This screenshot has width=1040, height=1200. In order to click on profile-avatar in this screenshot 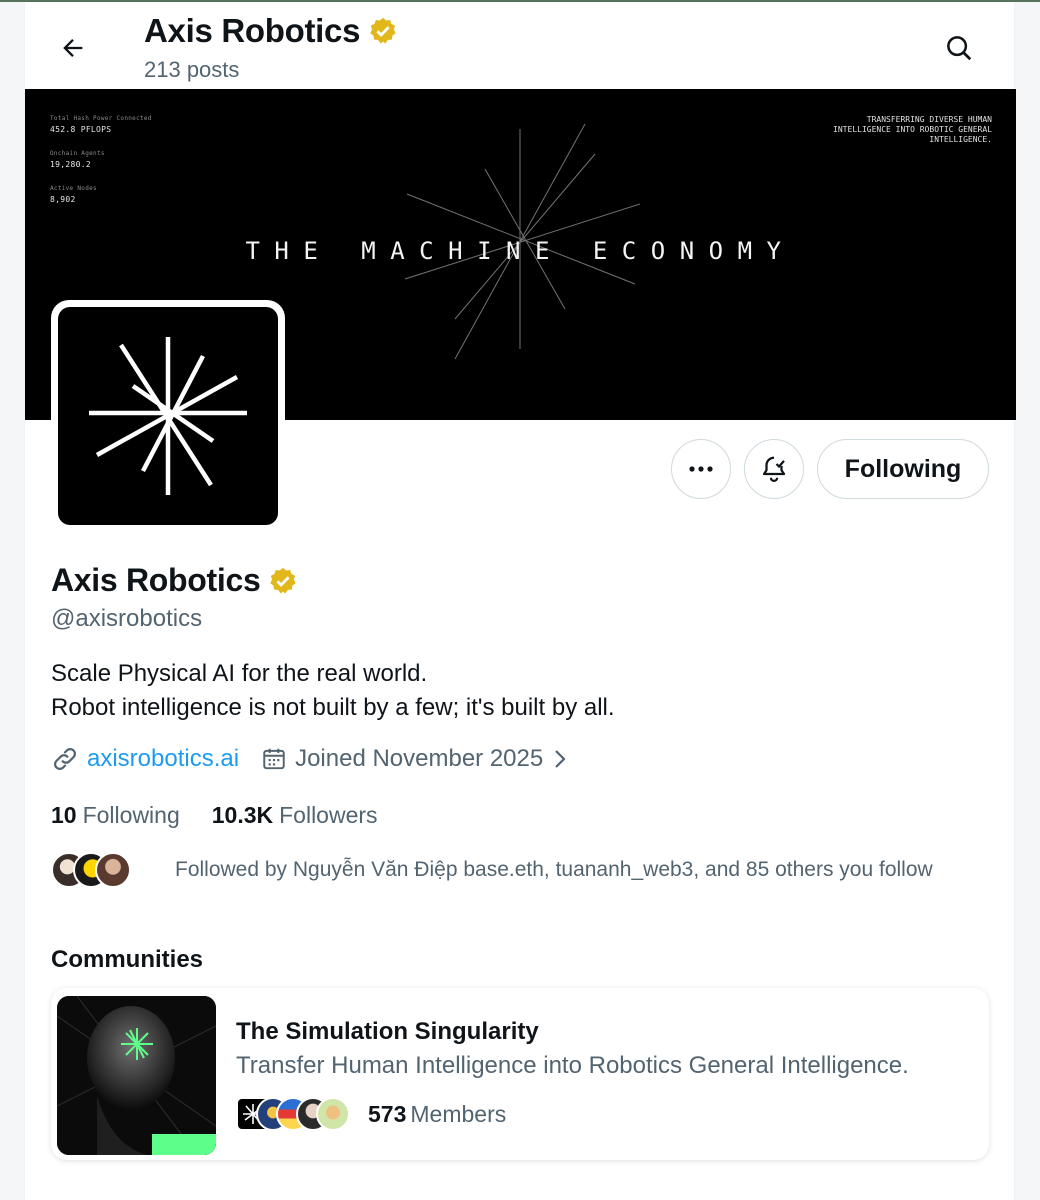, I will do `click(168, 416)`.